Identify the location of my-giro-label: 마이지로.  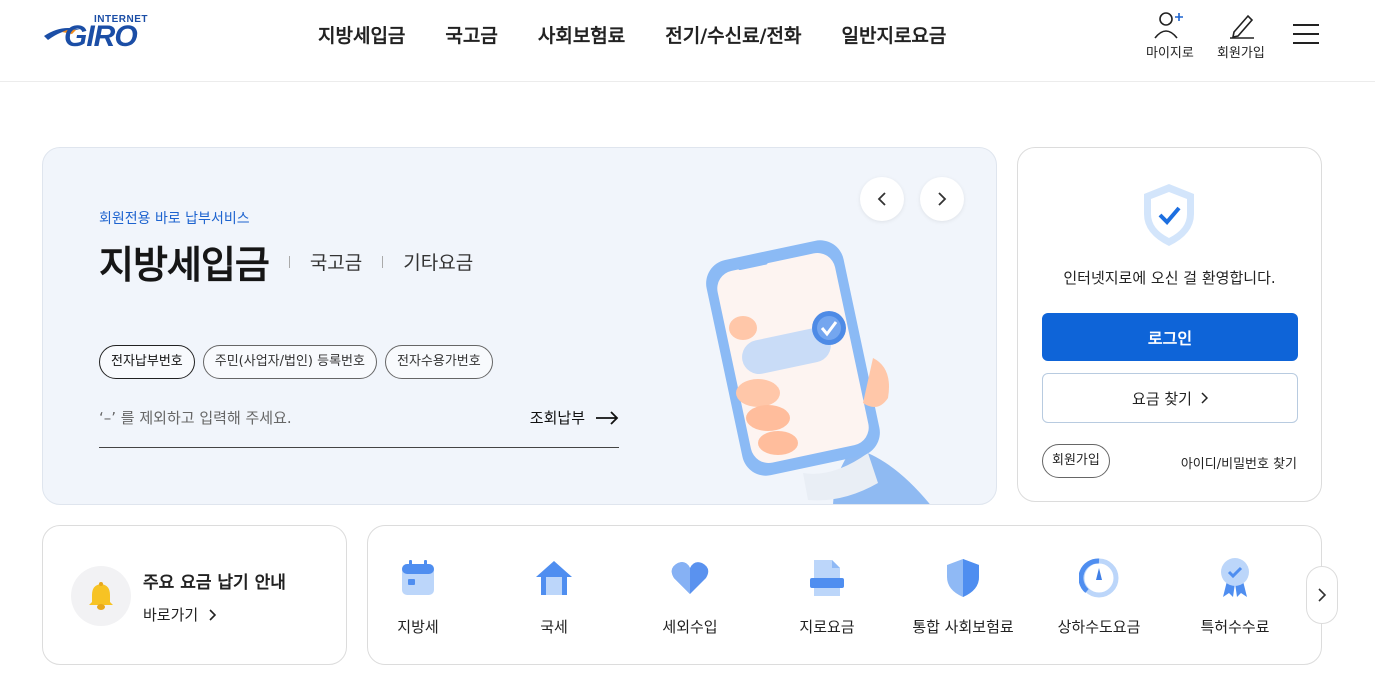
(1170, 53).